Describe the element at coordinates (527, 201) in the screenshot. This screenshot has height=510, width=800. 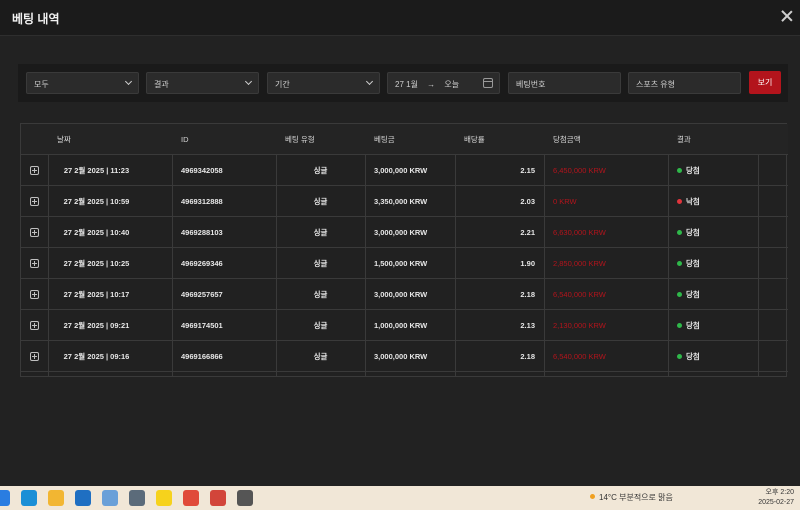
I see `cell-odds: 2.03` at that location.